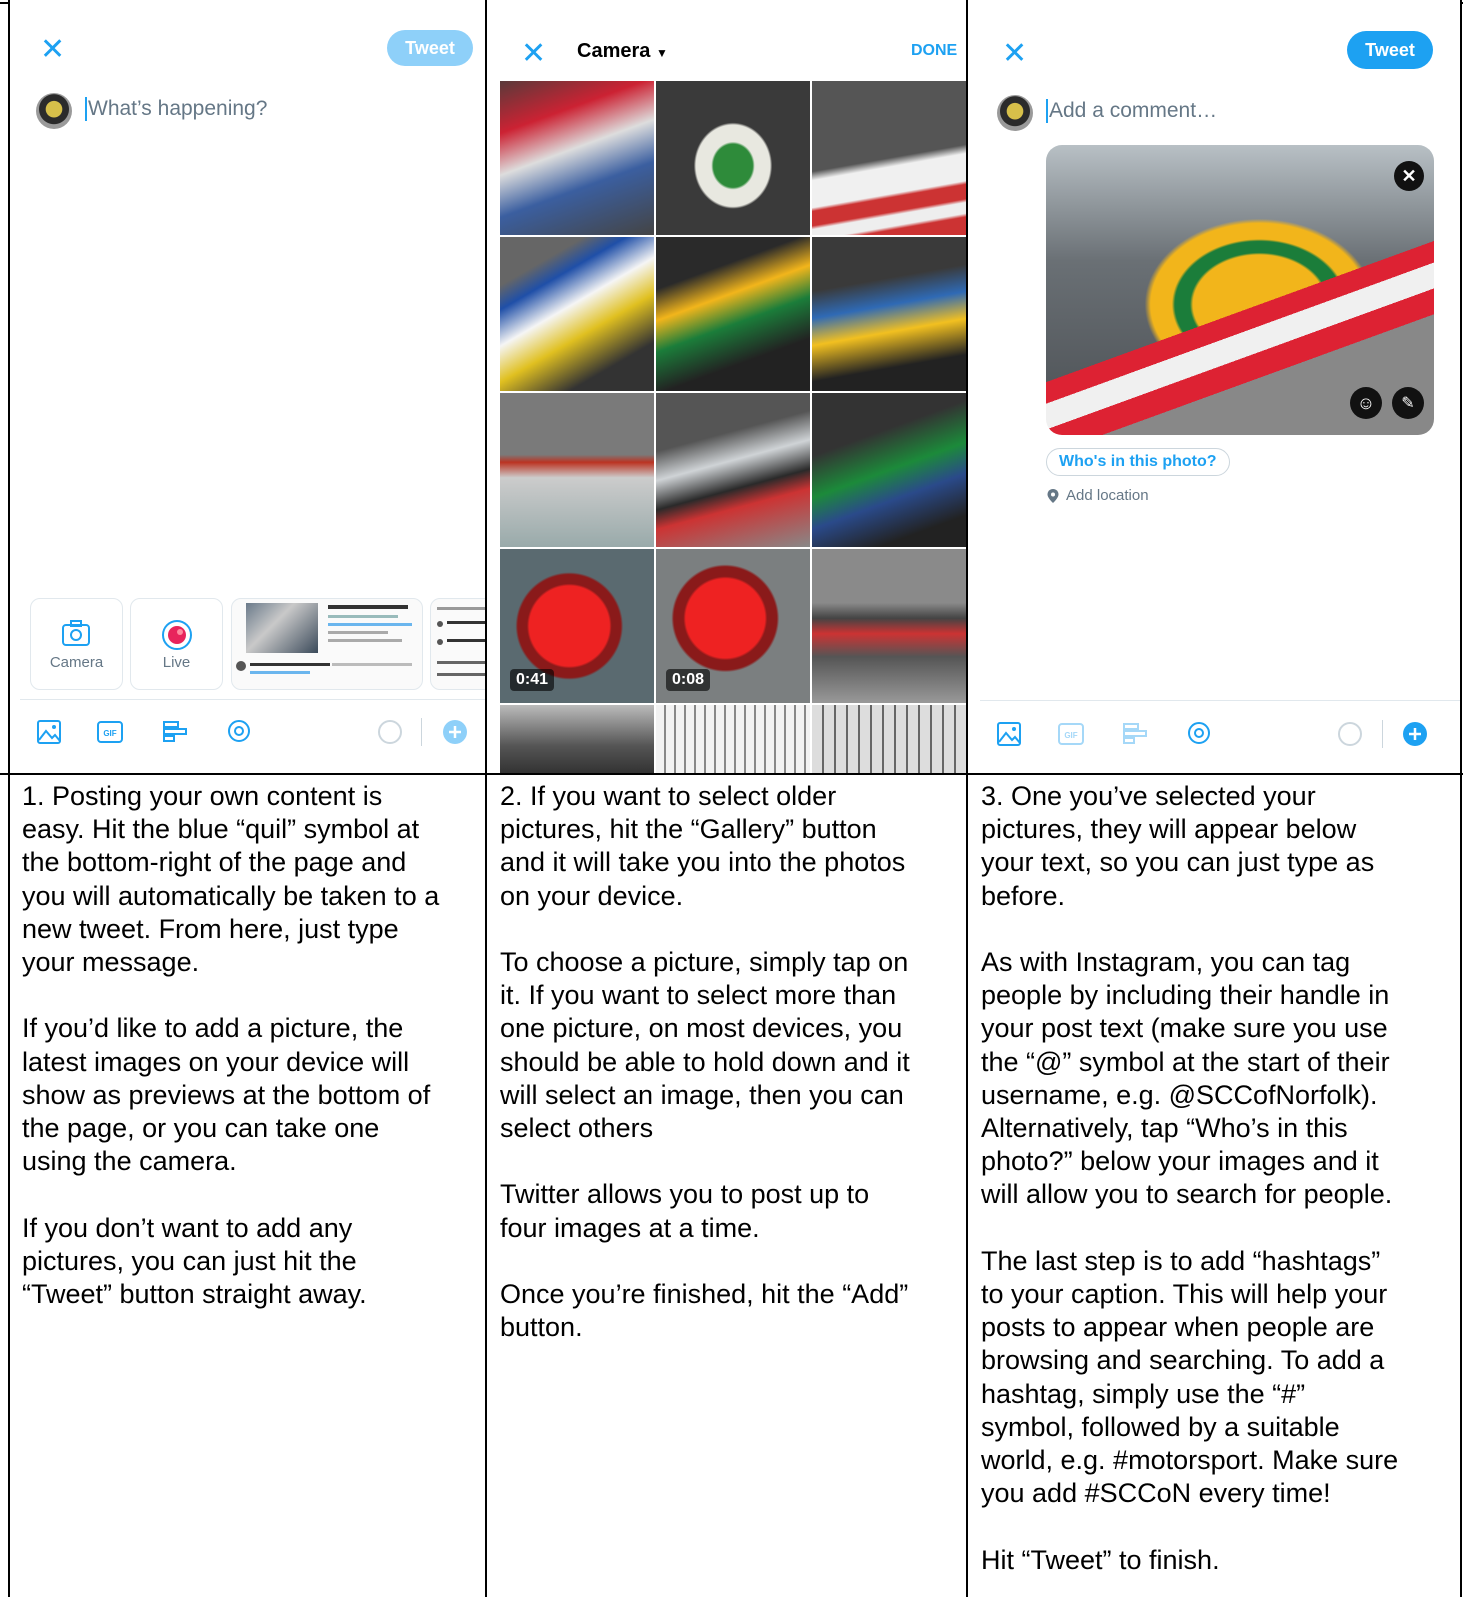  I want to click on camera-label: Camera, so click(76, 662).